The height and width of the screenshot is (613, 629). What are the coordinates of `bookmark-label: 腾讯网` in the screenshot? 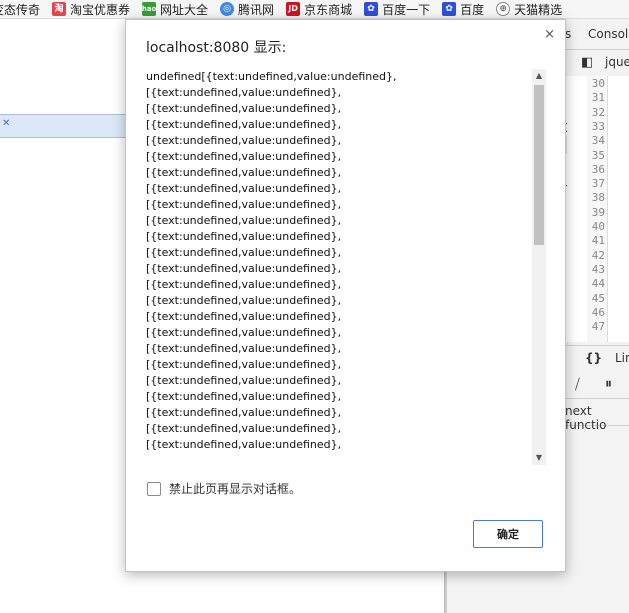 It's located at (256, 9).